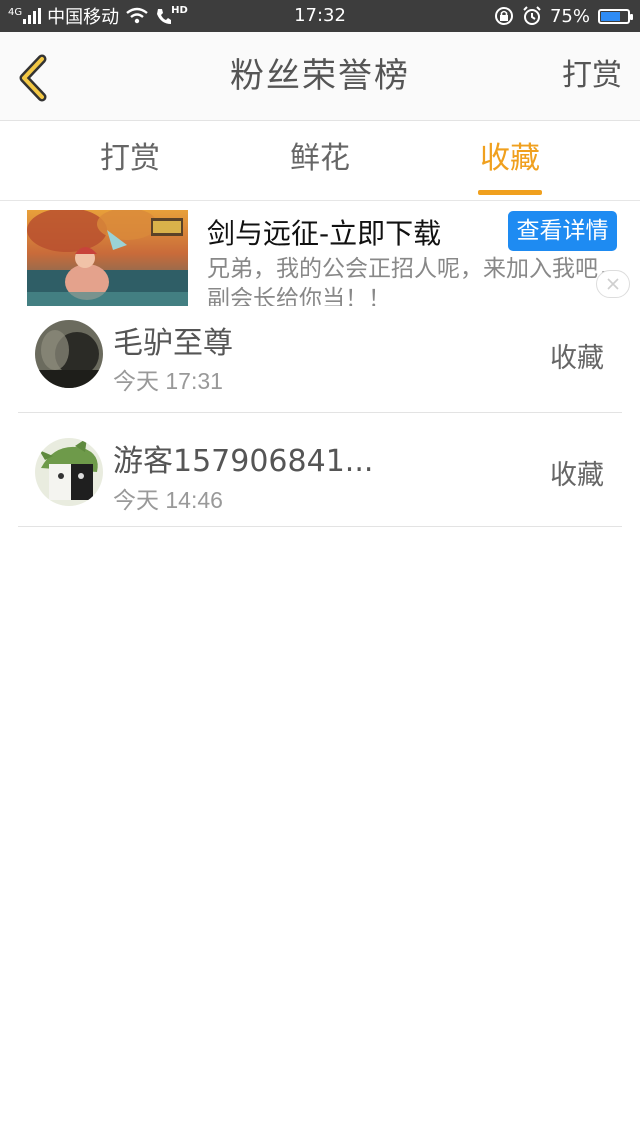  What do you see at coordinates (173, 343) in the screenshot?
I see `user-name: 毛驴至尊` at bounding box center [173, 343].